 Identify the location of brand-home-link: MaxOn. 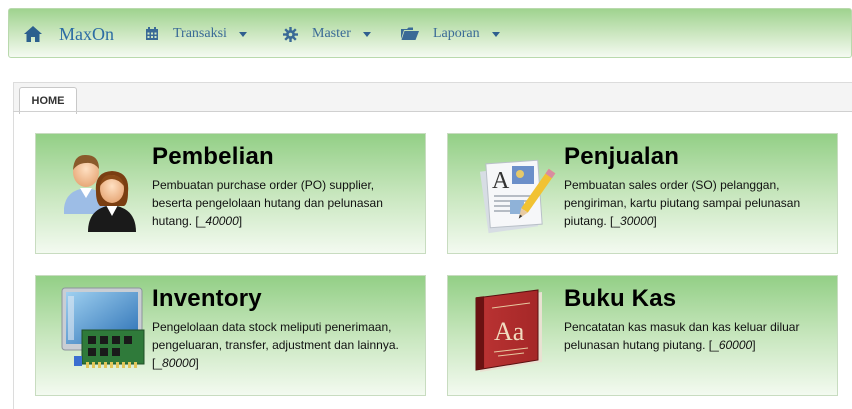
(68, 34).